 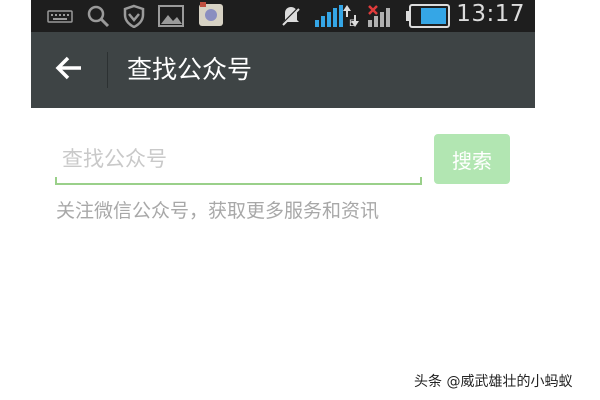 I want to click on search-field, so click(x=238, y=160).